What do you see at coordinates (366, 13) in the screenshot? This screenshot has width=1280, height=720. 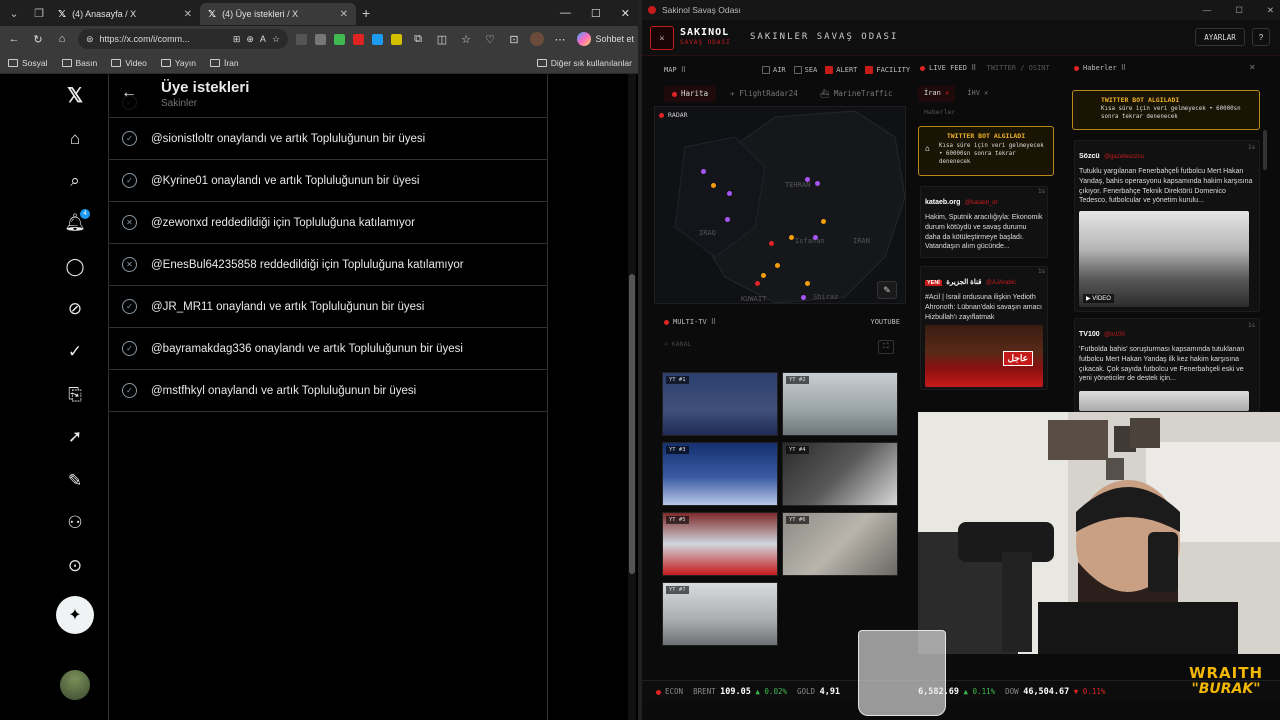 I see `new-tab-button: +` at bounding box center [366, 13].